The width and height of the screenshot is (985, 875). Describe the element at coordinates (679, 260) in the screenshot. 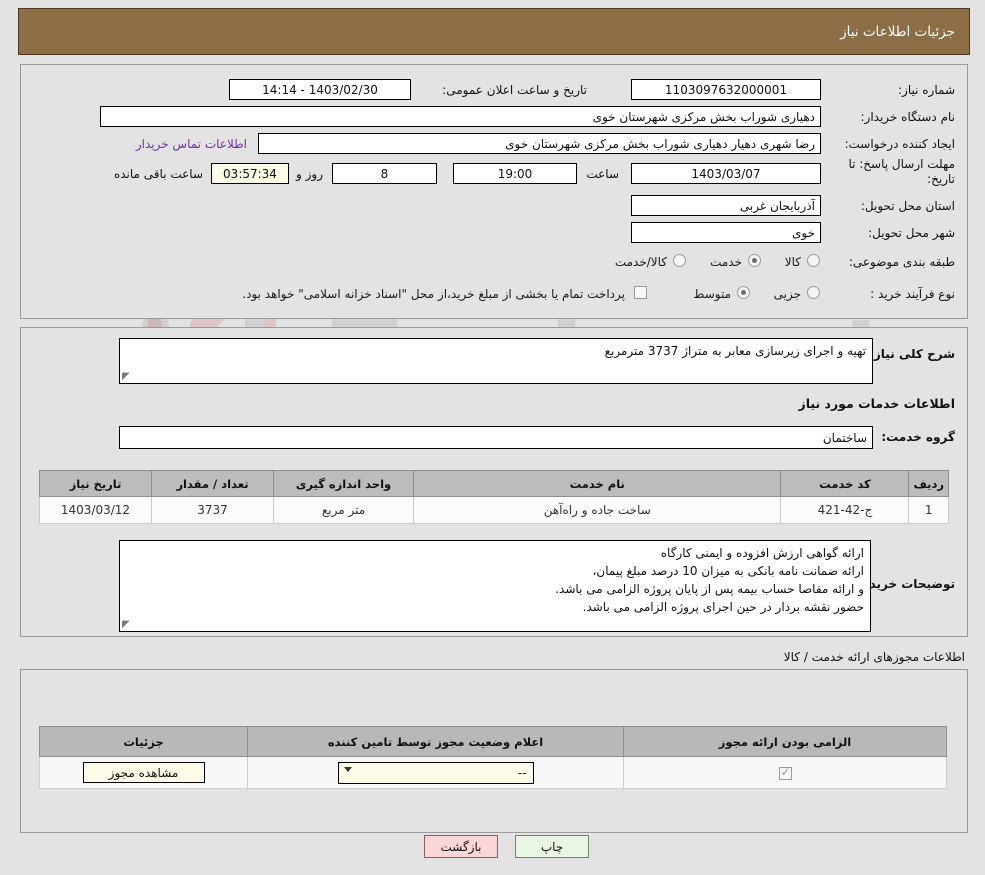

I see `category-radio-kala-khedmat` at that location.